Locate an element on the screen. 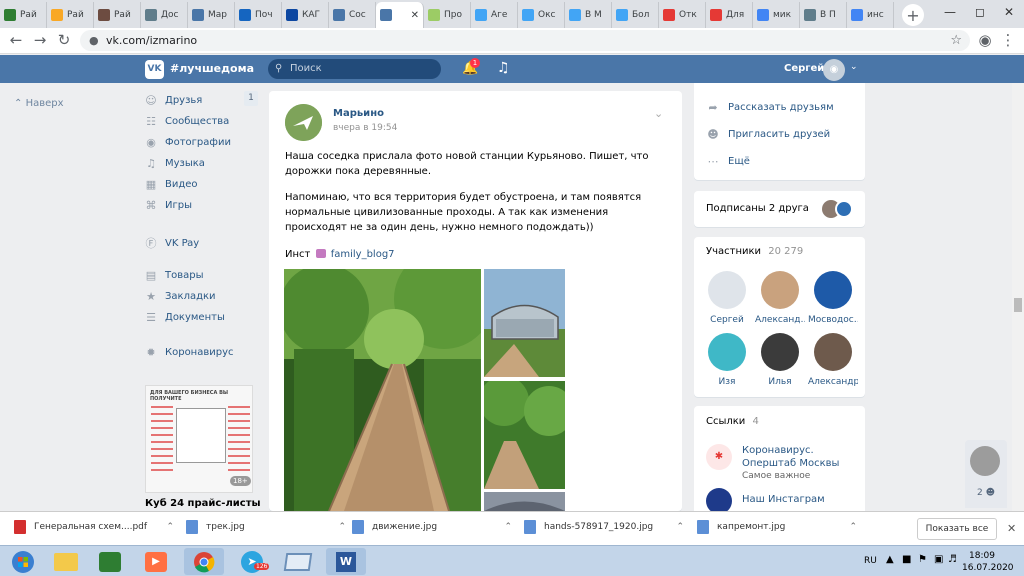  left-nav-item: ✹ Коронавирус is located at coordinates (189, 352).